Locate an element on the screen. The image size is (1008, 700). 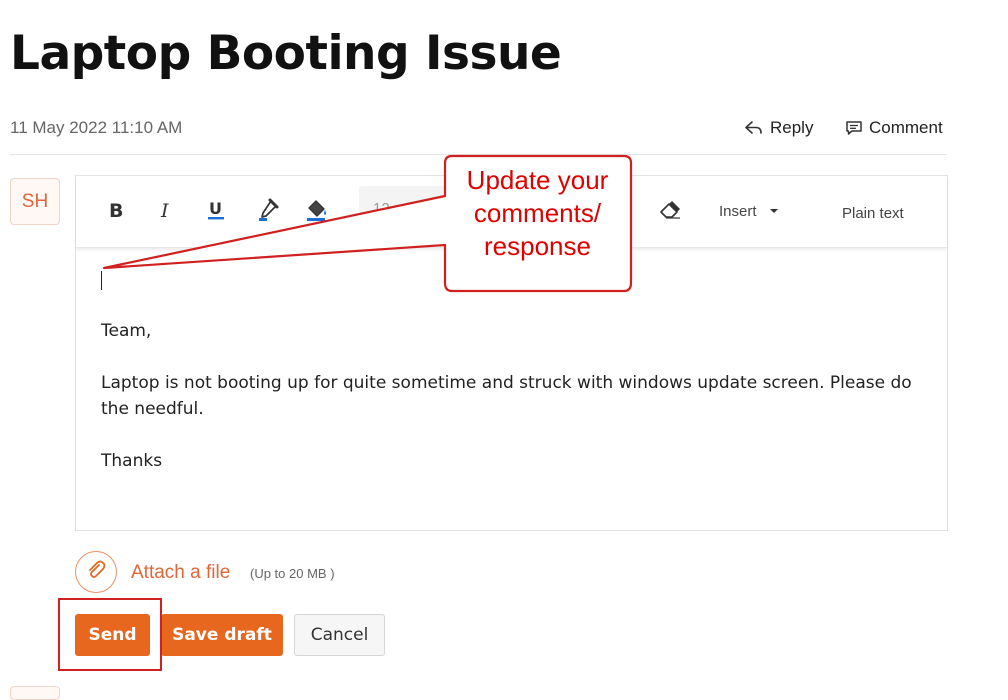
callout-line: response is located at coordinates (537, 246).